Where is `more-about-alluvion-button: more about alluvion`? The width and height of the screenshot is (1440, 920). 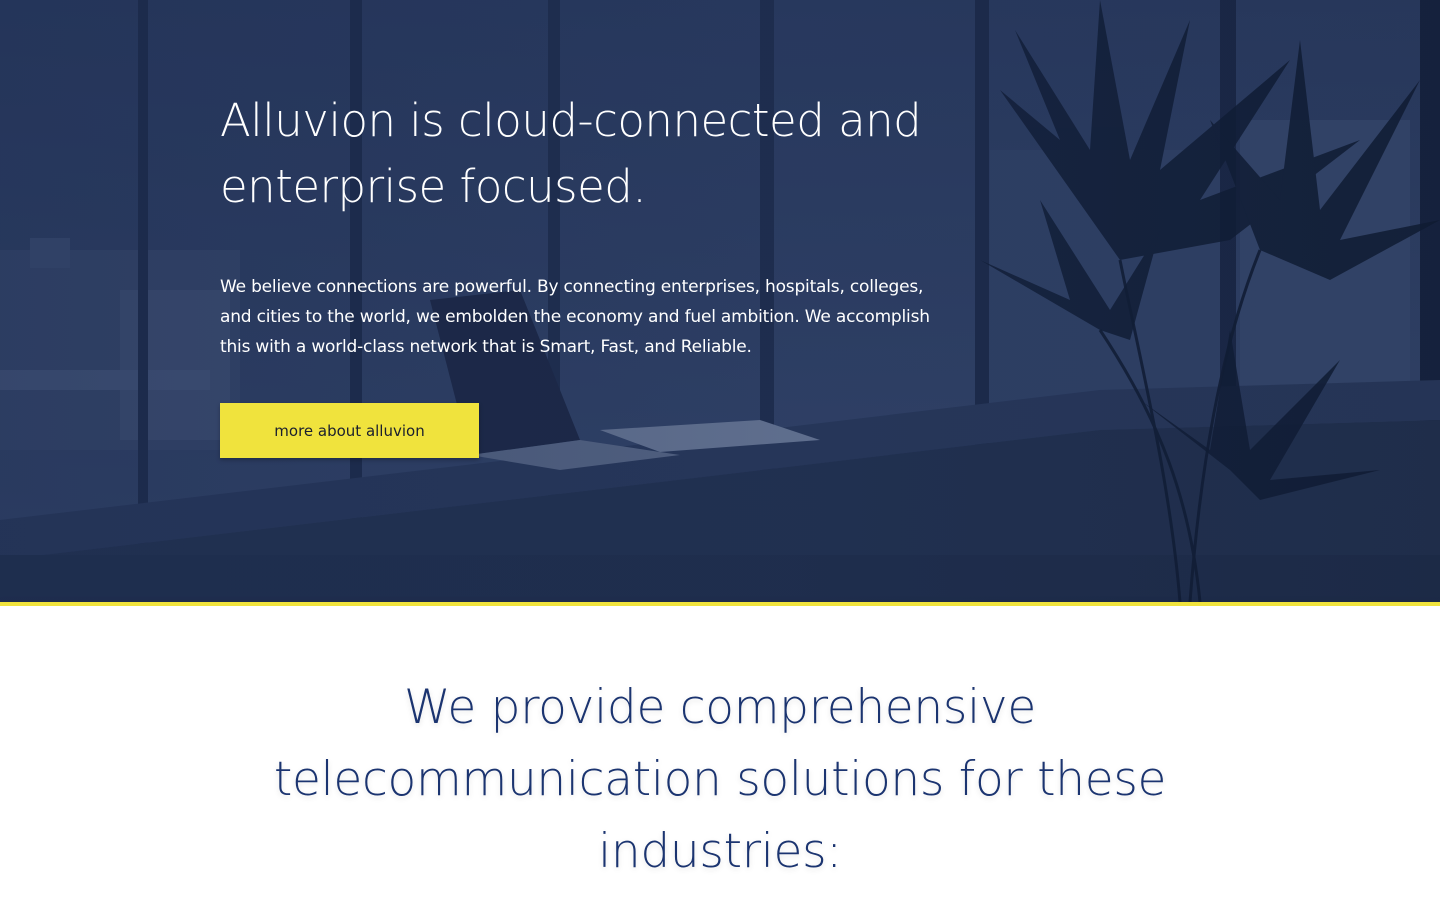
more-about-alluvion-button: more about alluvion is located at coordinates (349, 430).